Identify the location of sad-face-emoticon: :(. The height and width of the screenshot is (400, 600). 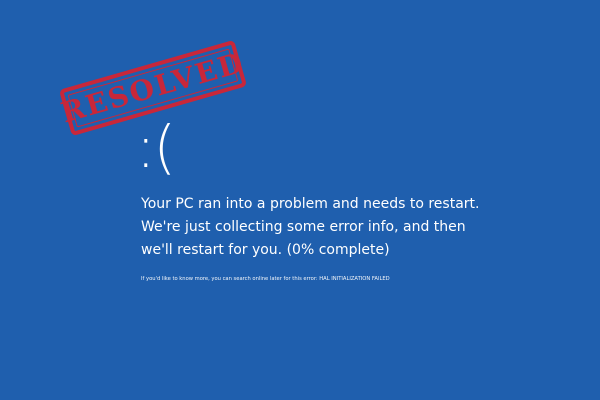
(156, 147).